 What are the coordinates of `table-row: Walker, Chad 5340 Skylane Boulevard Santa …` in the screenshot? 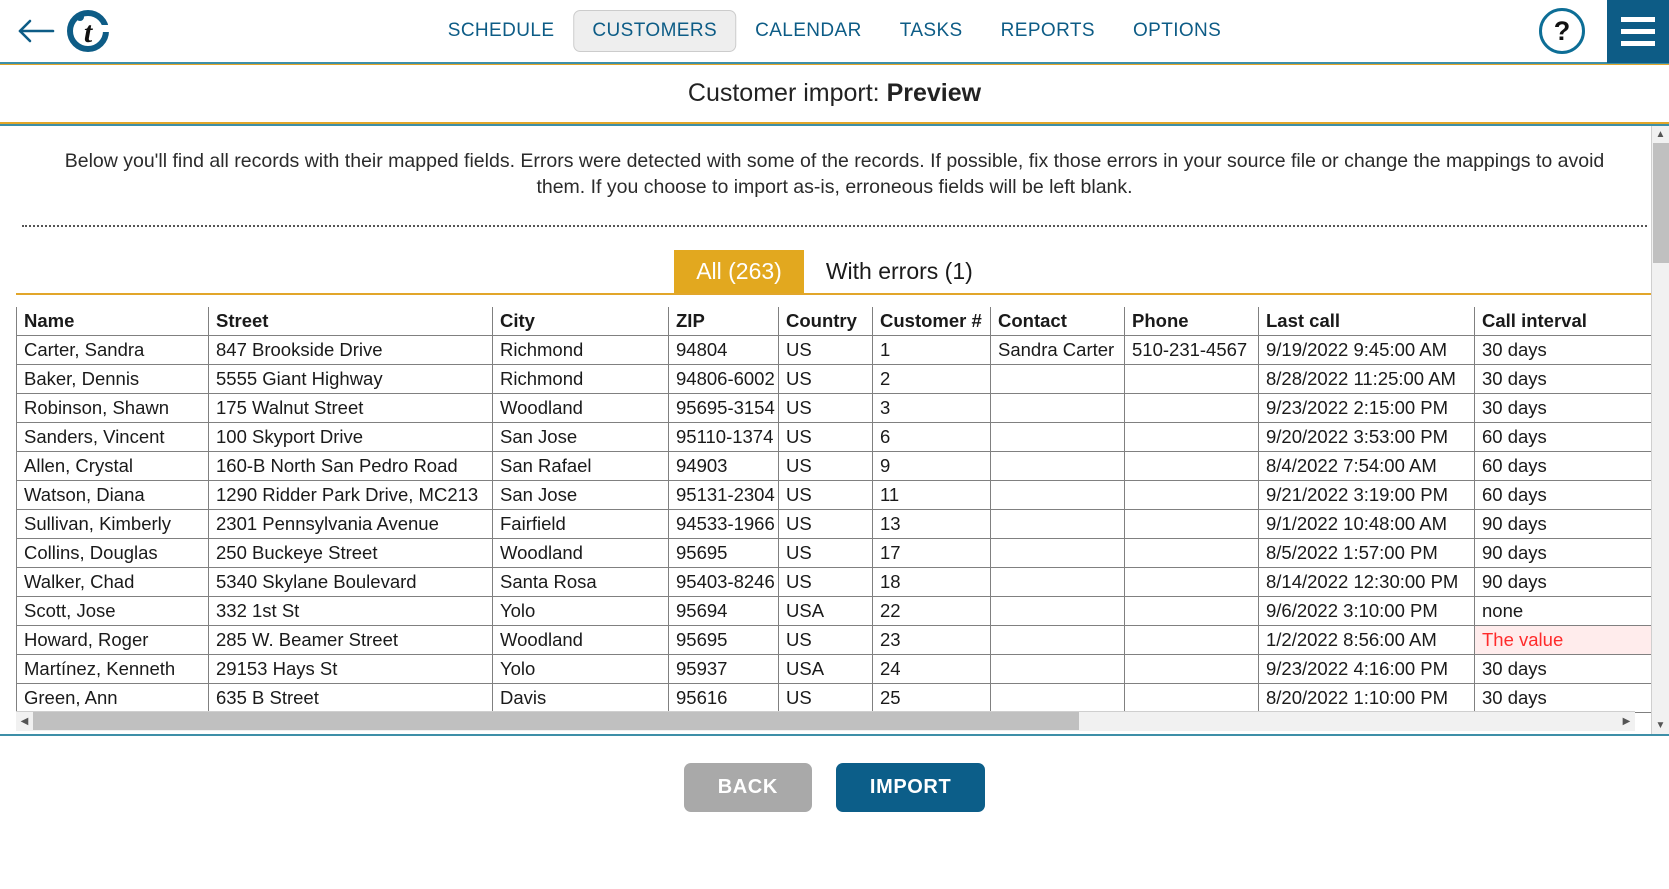 It's located at (834, 581).